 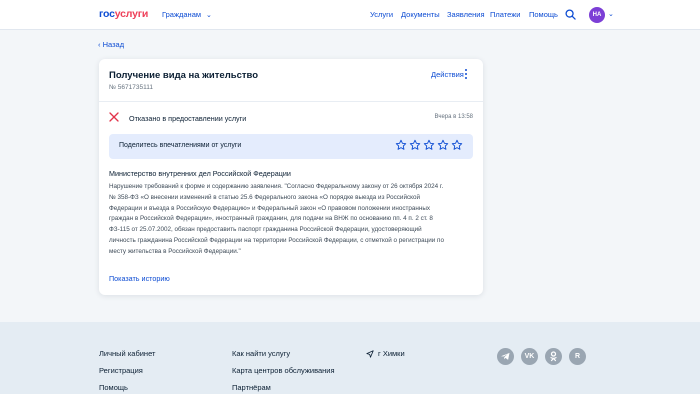 What do you see at coordinates (123, 14) in the screenshot?
I see `gosuslugi-logo: госуслуги` at bounding box center [123, 14].